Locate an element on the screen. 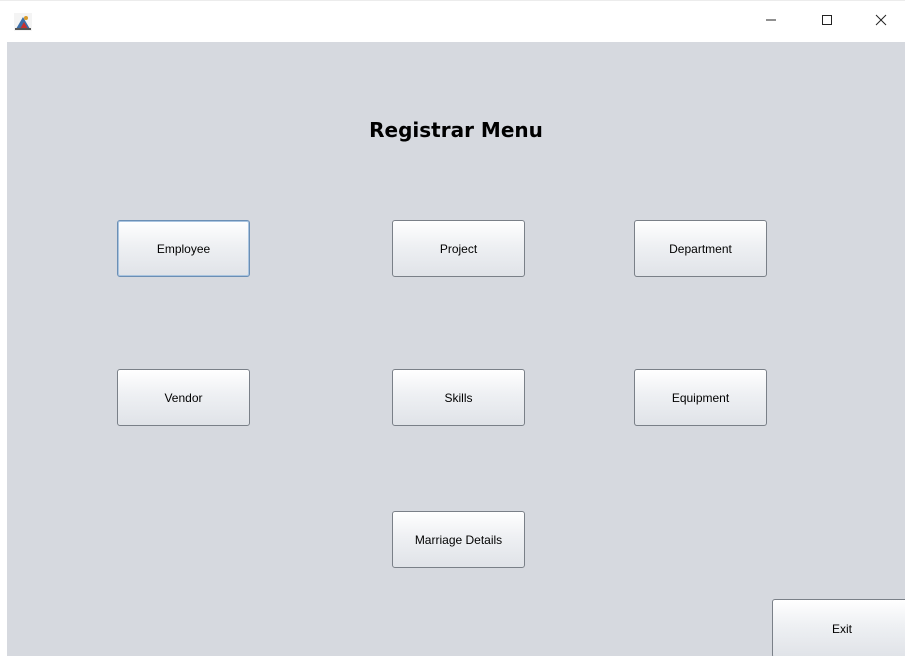  vendor-button: Vendor is located at coordinates (183, 397).